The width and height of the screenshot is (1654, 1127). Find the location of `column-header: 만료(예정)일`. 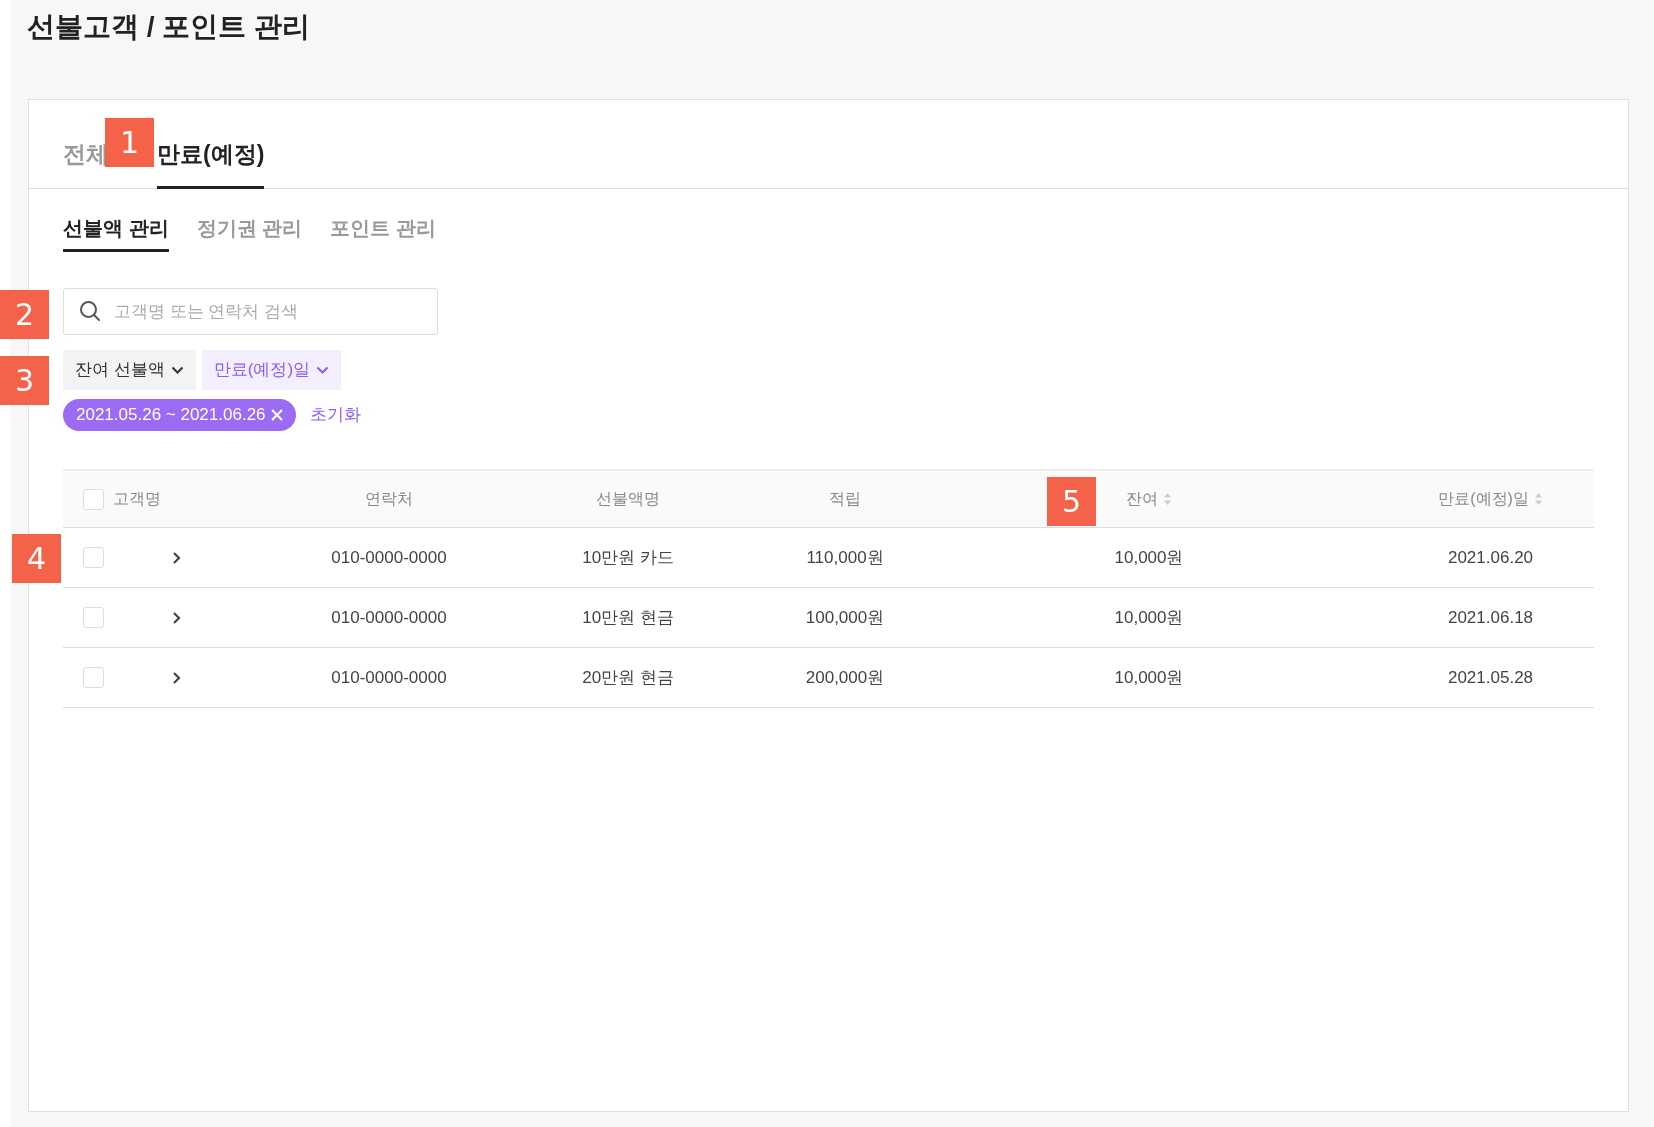

column-header: 만료(예정)일 is located at coordinates (1483, 499).